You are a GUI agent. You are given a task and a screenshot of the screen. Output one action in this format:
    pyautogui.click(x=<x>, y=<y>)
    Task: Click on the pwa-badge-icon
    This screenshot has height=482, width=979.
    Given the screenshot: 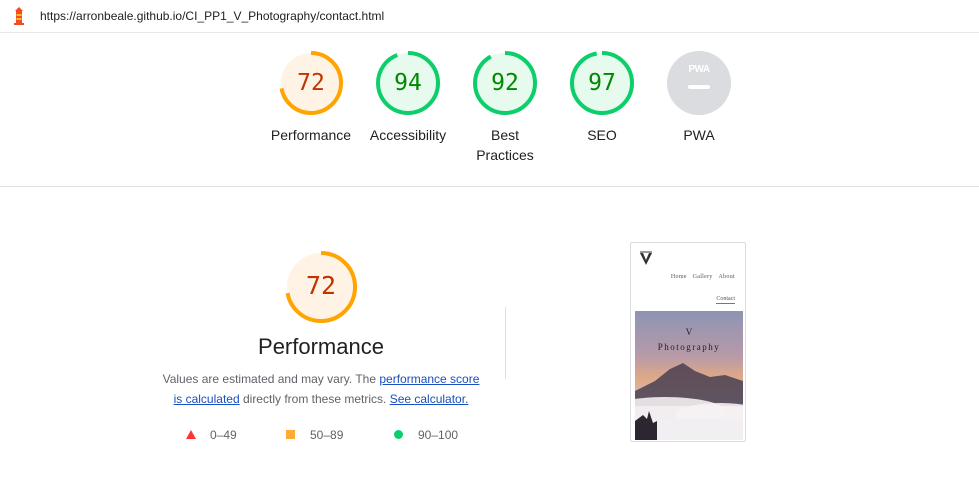 What is the action you would take?
    pyautogui.click(x=699, y=83)
    